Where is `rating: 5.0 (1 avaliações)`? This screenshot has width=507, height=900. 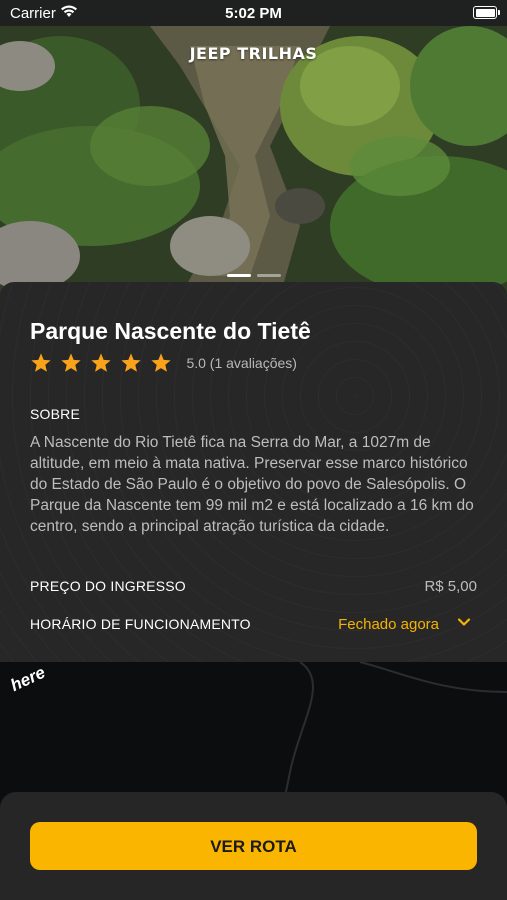 rating: 5.0 (1 avaliações) is located at coordinates (163, 365).